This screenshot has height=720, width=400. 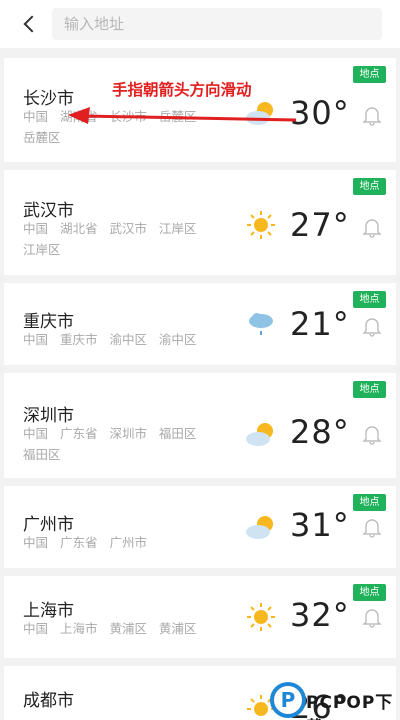 I want to click on chevron-left-icon, so click(x=32, y=24).